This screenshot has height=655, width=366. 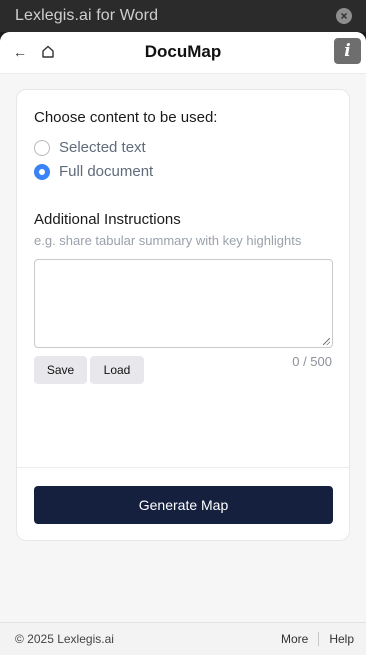 I want to click on page-title: DocuMap, so click(x=183, y=51).